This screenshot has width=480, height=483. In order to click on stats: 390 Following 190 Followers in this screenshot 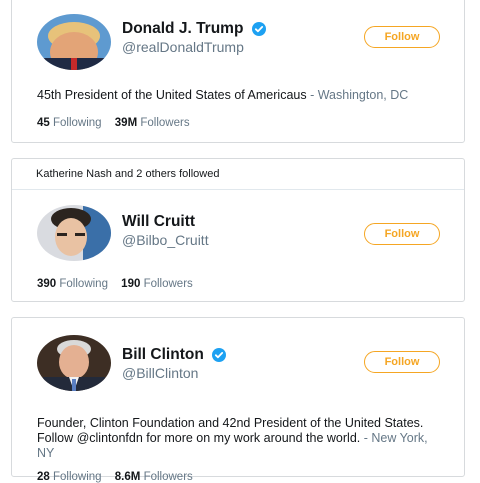, I will do `click(250, 284)`.